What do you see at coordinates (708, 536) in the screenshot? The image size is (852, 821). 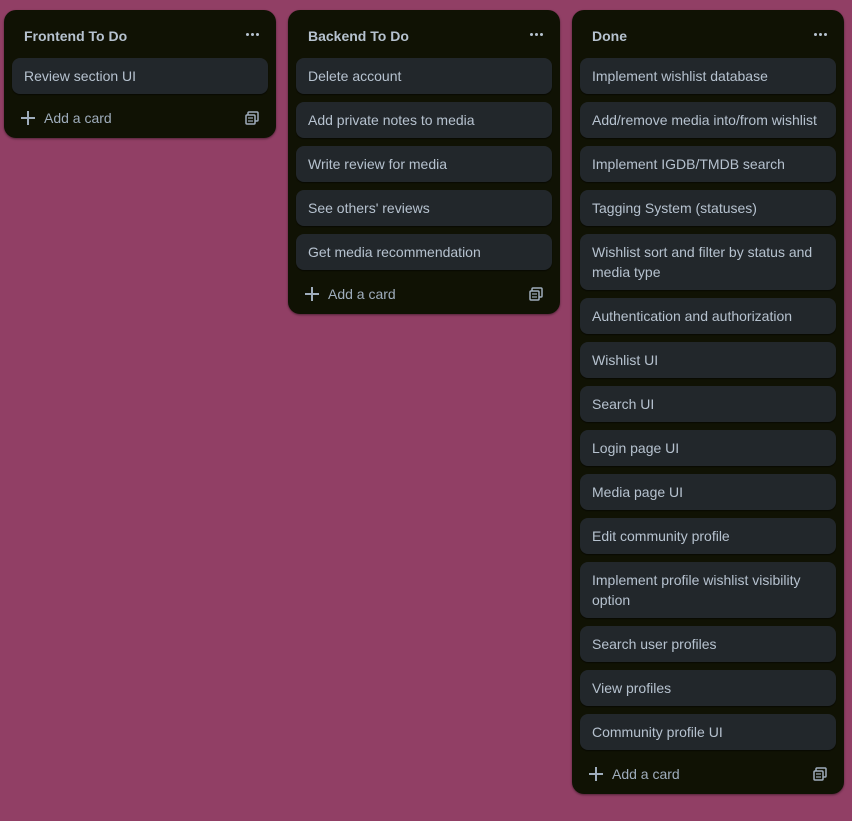 I see `card: Edit community profile` at bounding box center [708, 536].